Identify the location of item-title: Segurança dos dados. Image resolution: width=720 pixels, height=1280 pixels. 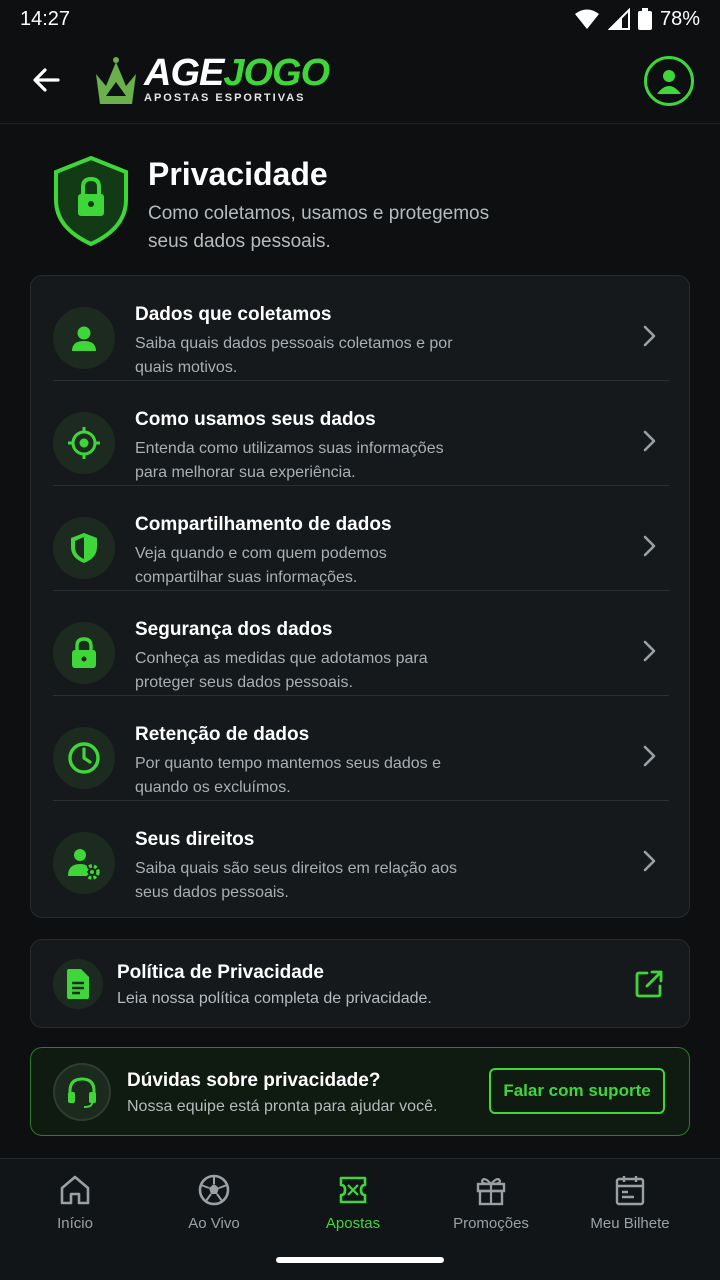
(234, 629).